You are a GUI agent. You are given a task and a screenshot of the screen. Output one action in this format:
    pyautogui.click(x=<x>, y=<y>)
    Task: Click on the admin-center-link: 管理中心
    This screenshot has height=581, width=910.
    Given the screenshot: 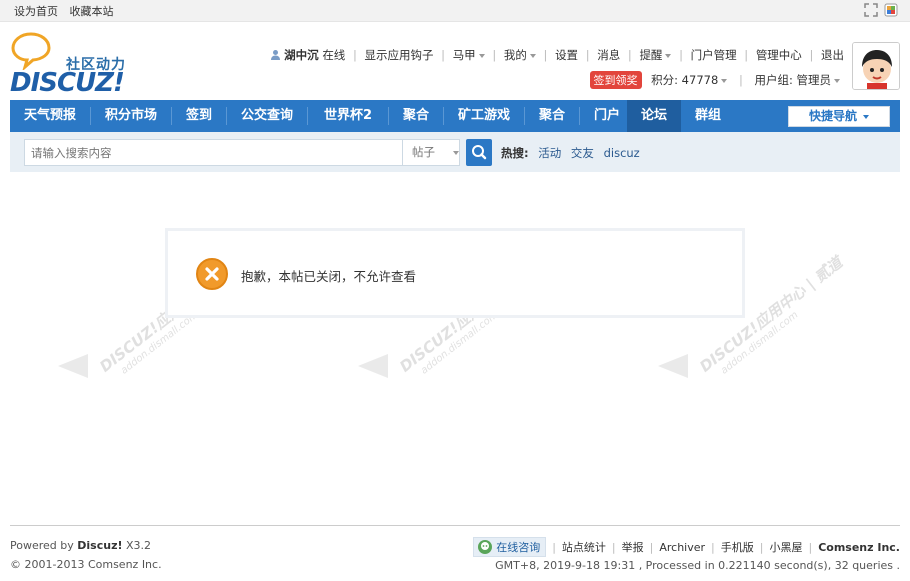 What is the action you would take?
    pyautogui.click(x=779, y=55)
    